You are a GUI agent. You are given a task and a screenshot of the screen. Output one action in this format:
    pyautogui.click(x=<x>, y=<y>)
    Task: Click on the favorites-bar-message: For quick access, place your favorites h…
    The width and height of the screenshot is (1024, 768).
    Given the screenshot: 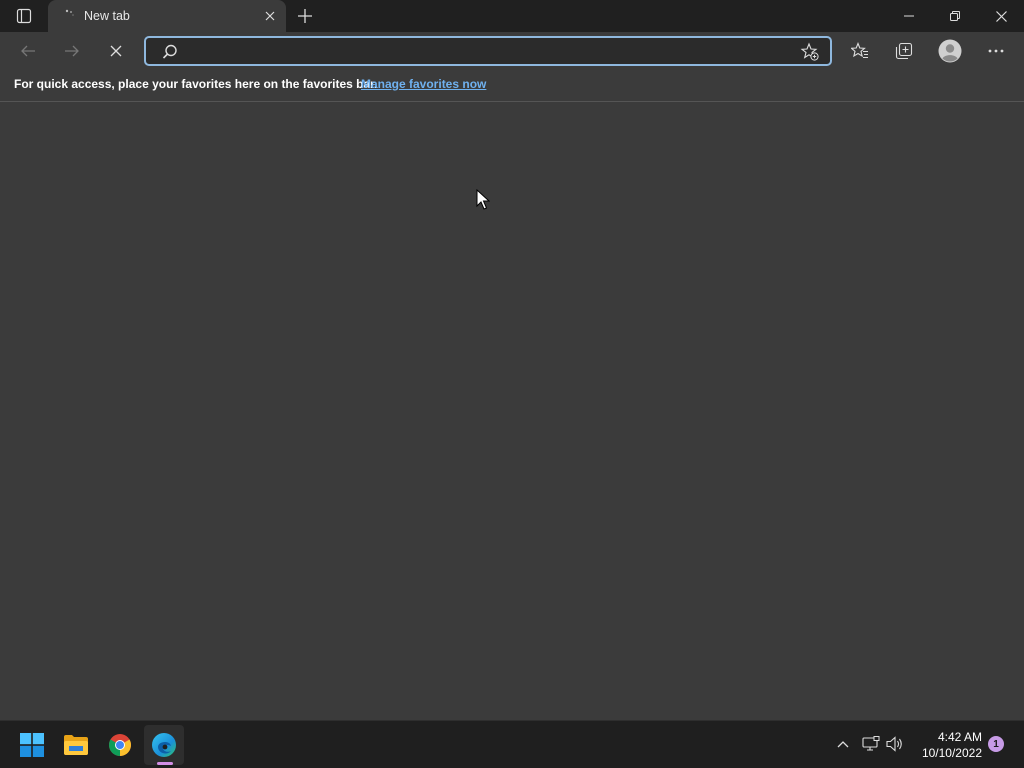 What is the action you would take?
    pyautogui.click(x=196, y=84)
    